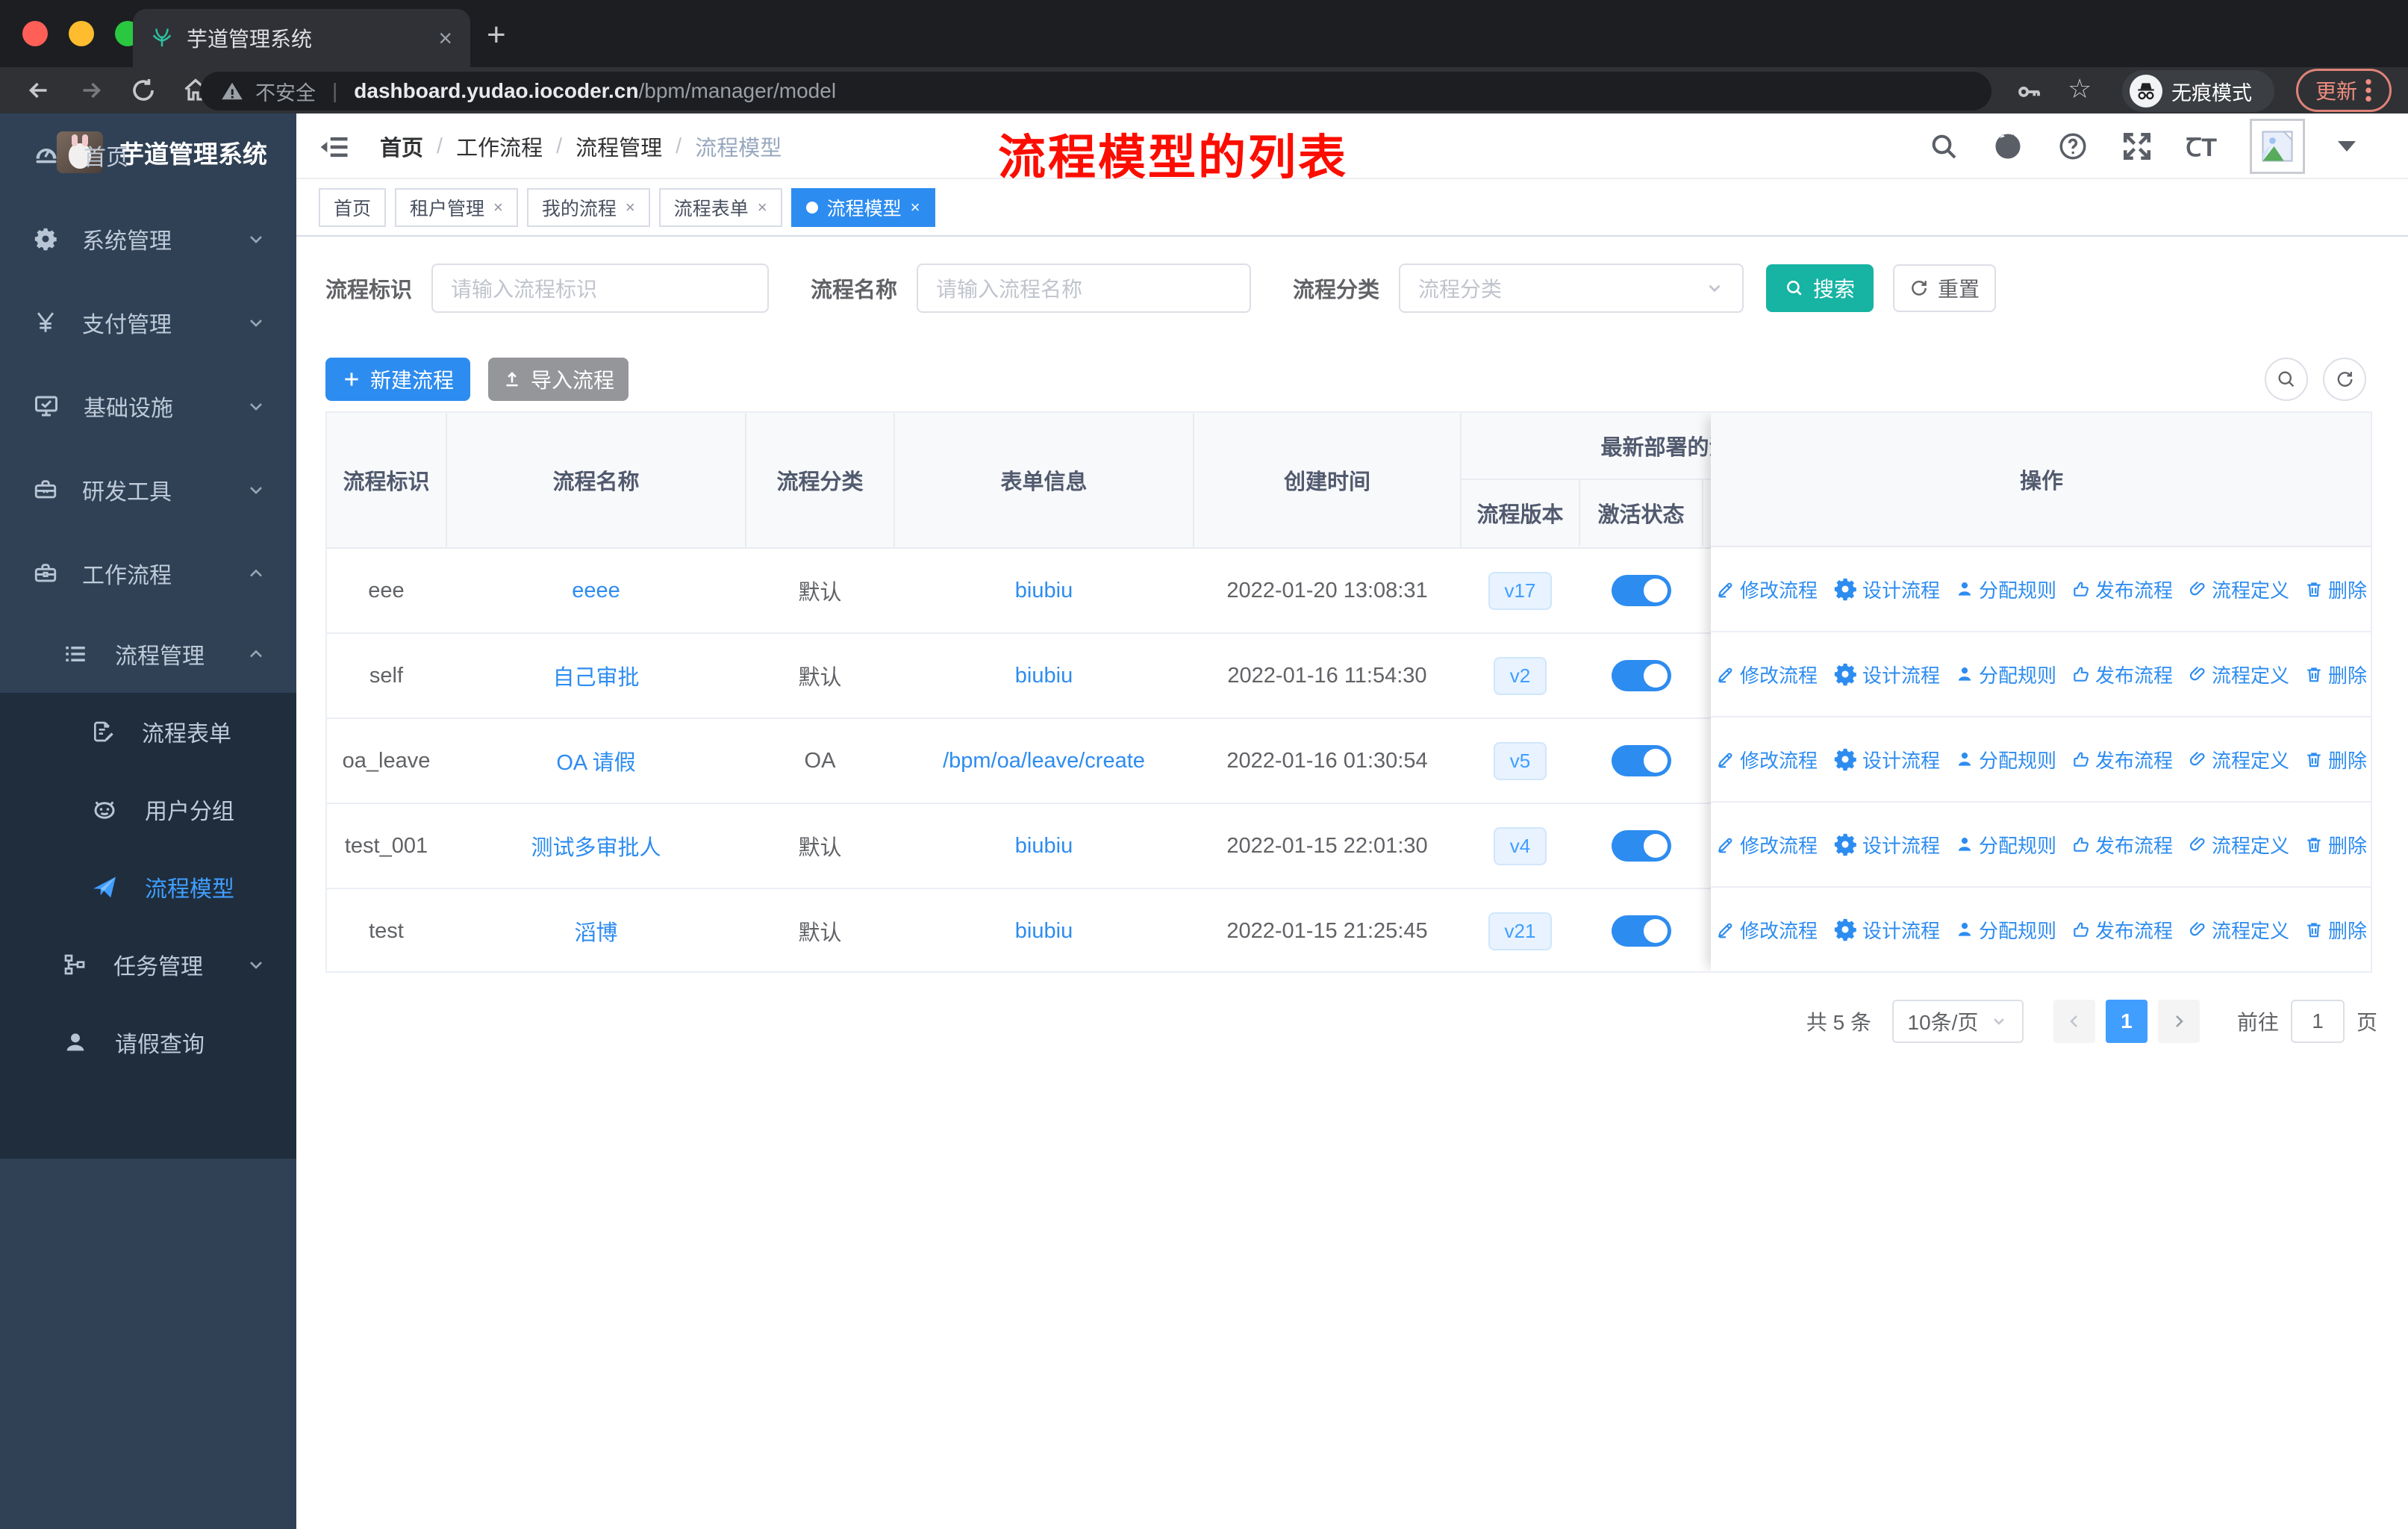 The image size is (2408, 1529). What do you see at coordinates (456, 207) in the screenshot?
I see `tag-租户管理: 租户管理 ×` at bounding box center [456, 207].